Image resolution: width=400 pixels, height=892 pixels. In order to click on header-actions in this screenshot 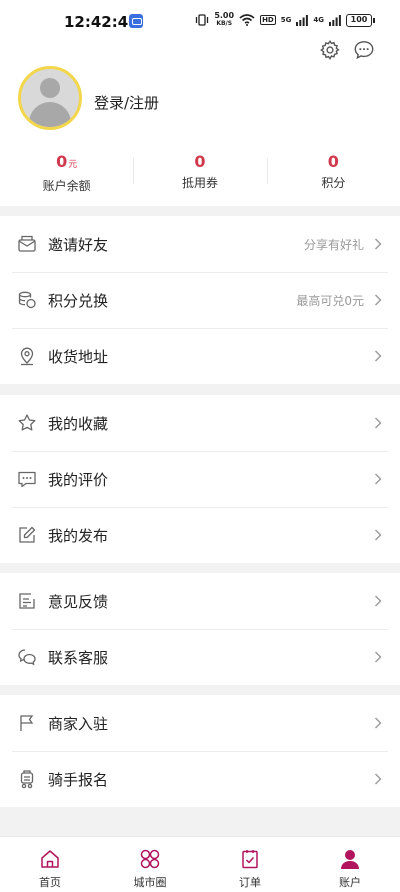, I will do `click(347, 50)`.